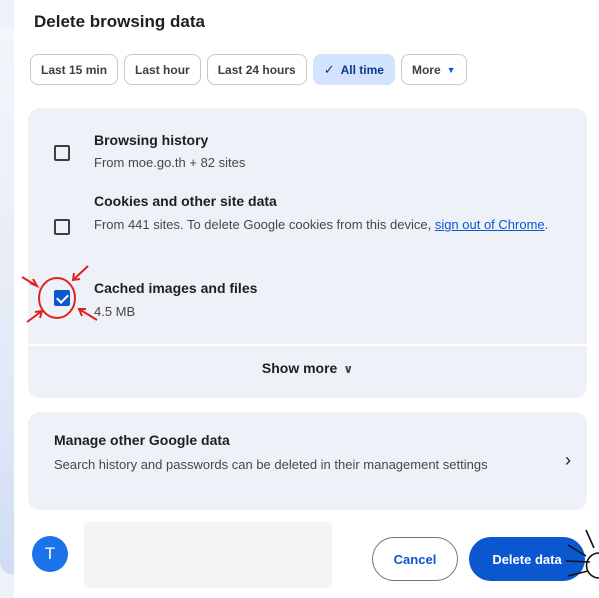  What do you see at coordinates (426, 69) in the screenshot?
I see `chip-label: More` at bounding box center [426, 69].